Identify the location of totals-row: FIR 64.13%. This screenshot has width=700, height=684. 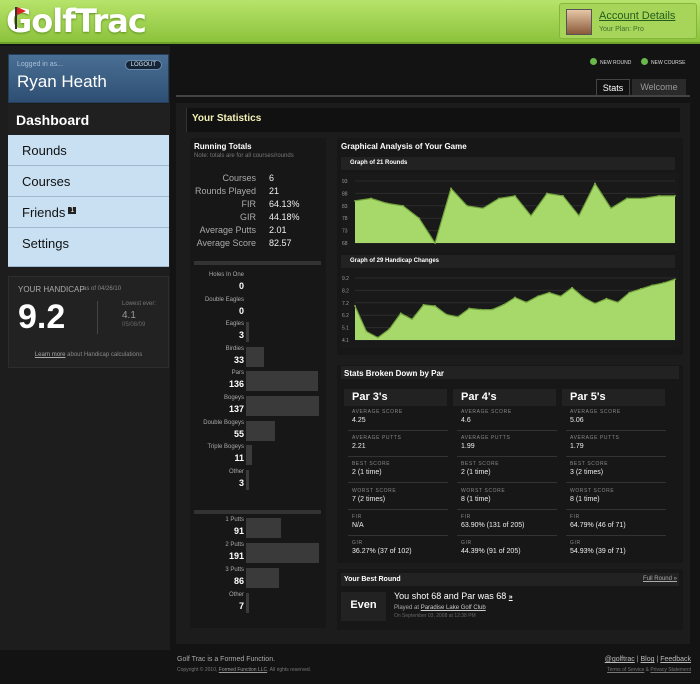
(258, 205).